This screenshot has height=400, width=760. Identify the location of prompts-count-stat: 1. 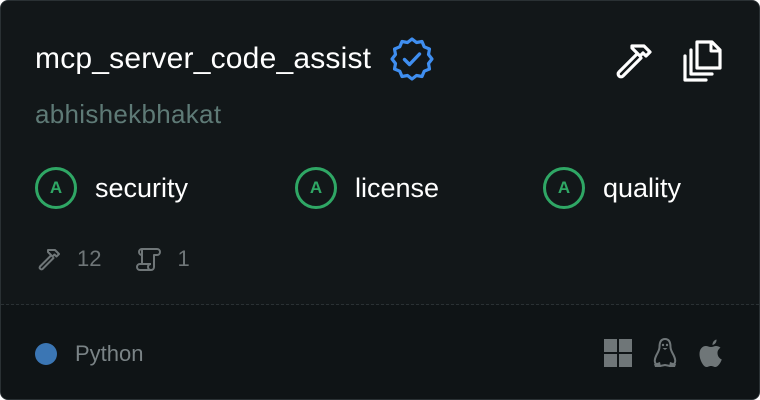
(162, 259).